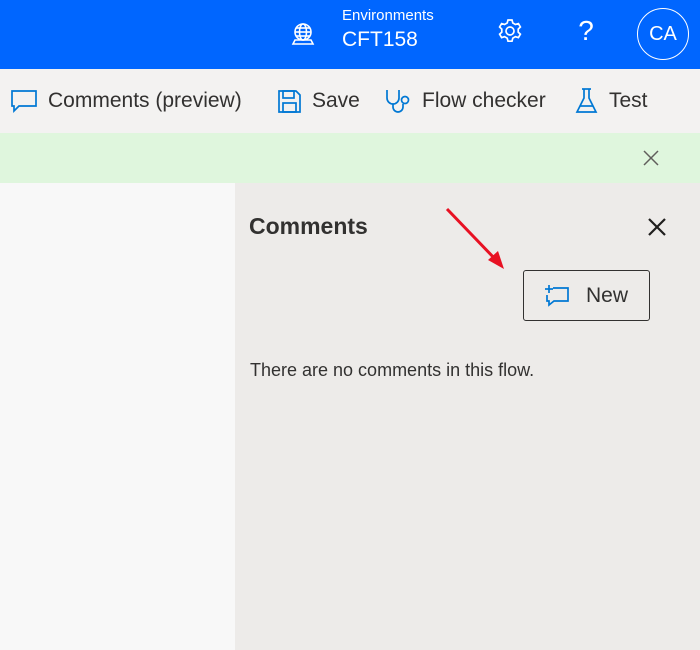  Describe the element at coordinates (380, 39) in the screenshot. I see `environment-name: CFT158` at that location.